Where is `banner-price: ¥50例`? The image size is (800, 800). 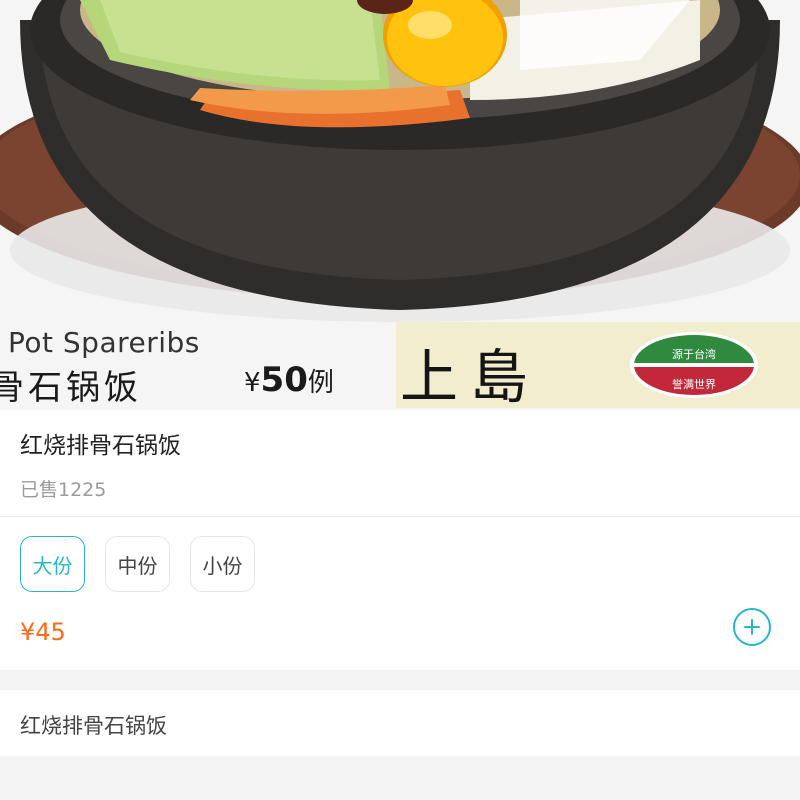
banner-price: ¥50例 is located at coordinates (289, 380).